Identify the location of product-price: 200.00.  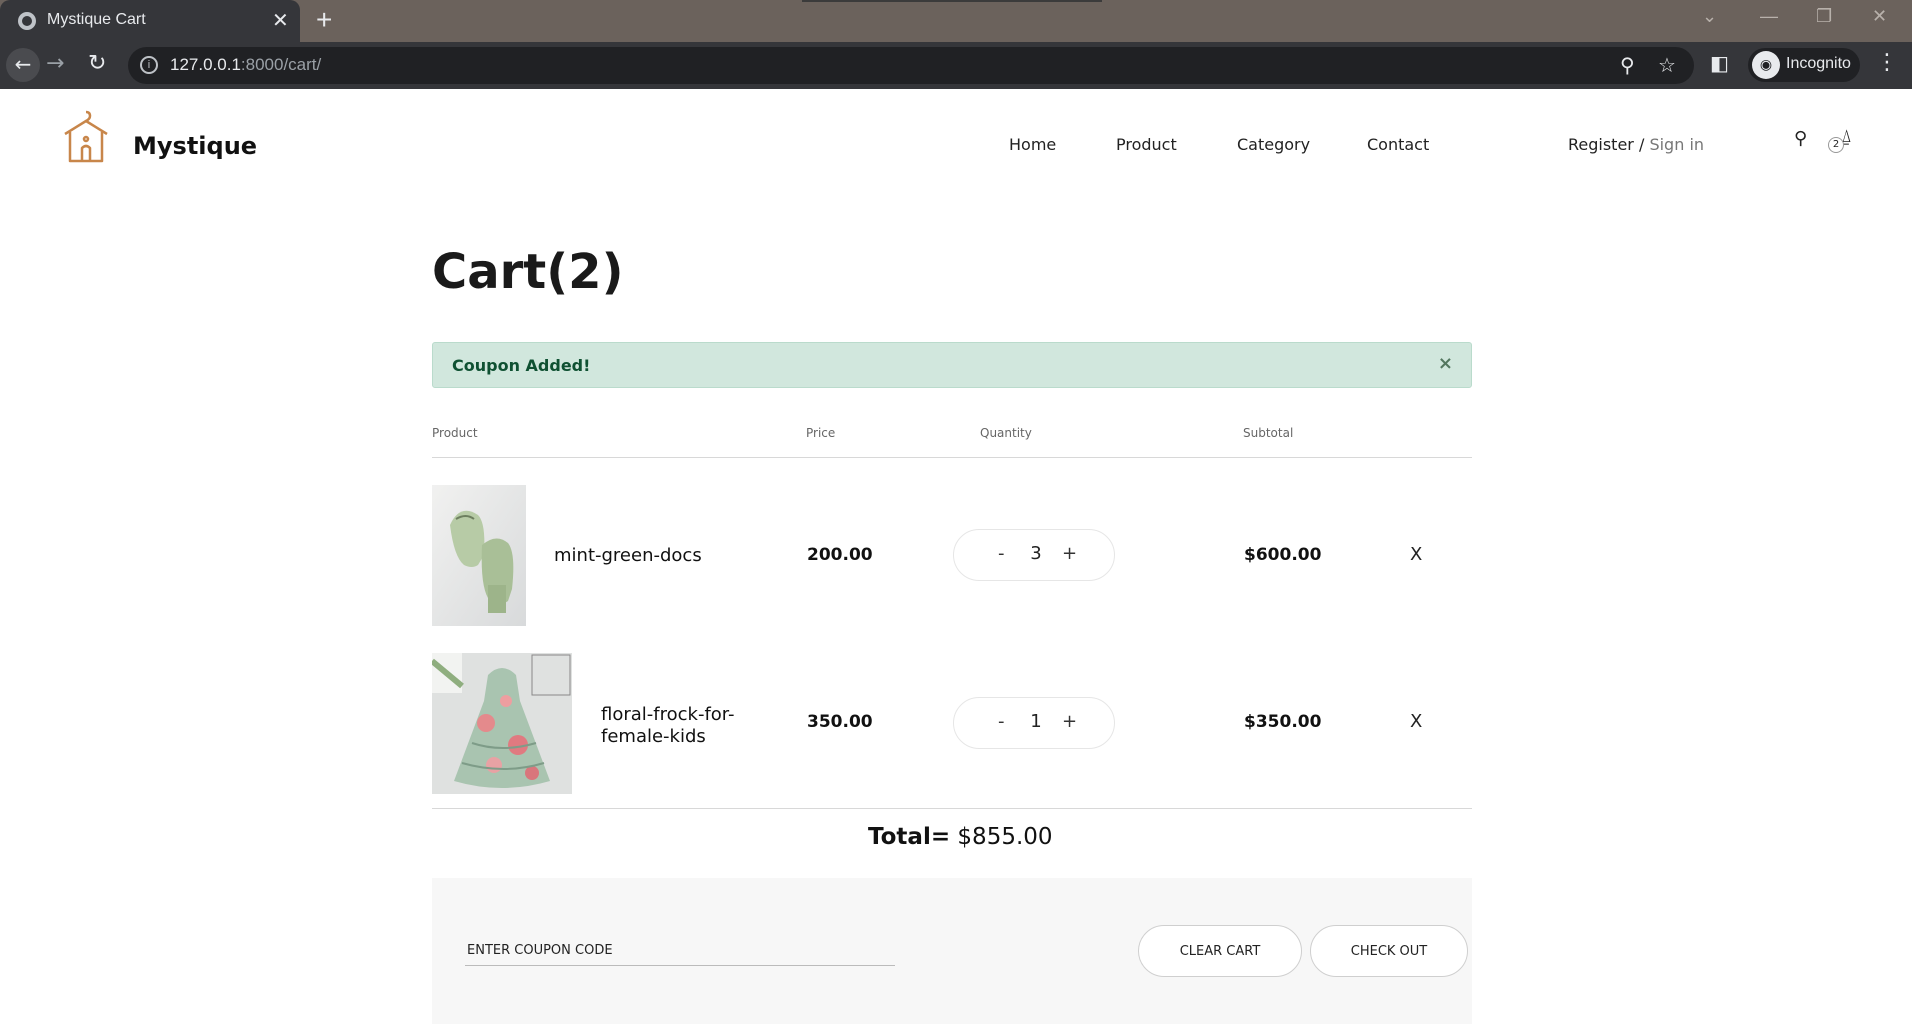
(840, 555).